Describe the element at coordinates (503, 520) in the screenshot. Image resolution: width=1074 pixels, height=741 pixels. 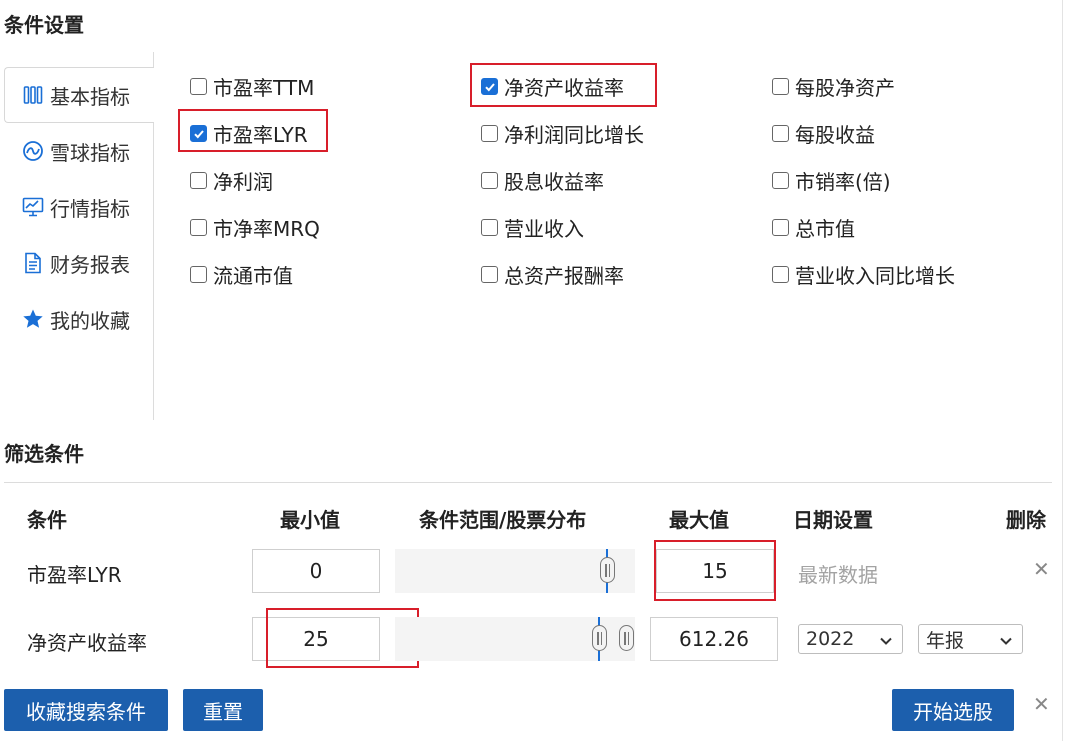
I see `header-range: 条件范围/股票分布` at that location.